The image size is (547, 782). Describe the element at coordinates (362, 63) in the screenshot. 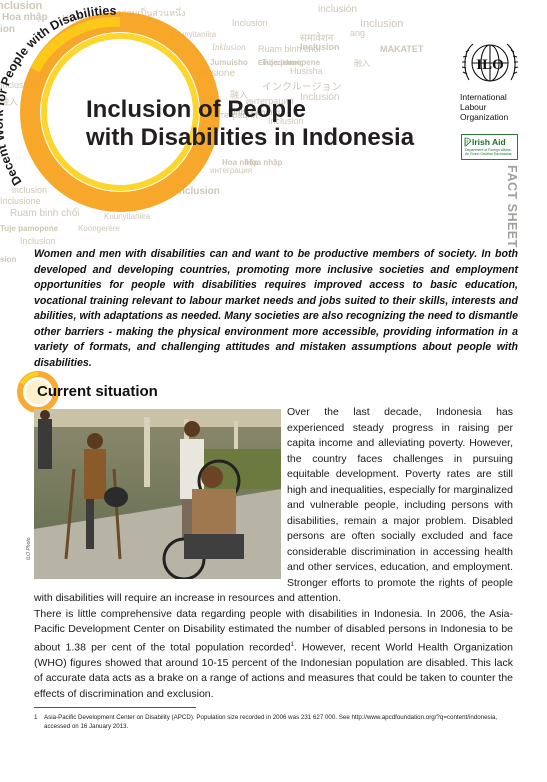

I see `cloud-word: 融入` at that location.